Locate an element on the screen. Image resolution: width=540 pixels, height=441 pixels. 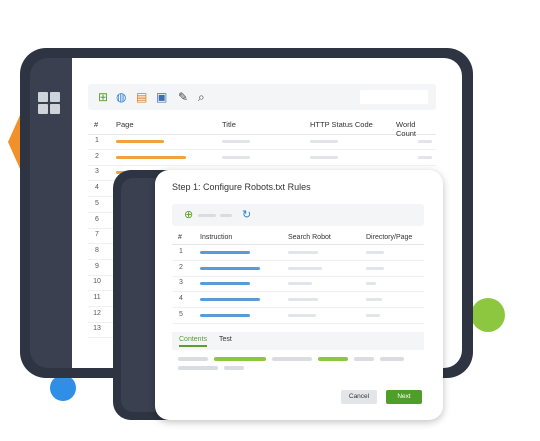
blue-decoration is located at coordinates (63, 388).